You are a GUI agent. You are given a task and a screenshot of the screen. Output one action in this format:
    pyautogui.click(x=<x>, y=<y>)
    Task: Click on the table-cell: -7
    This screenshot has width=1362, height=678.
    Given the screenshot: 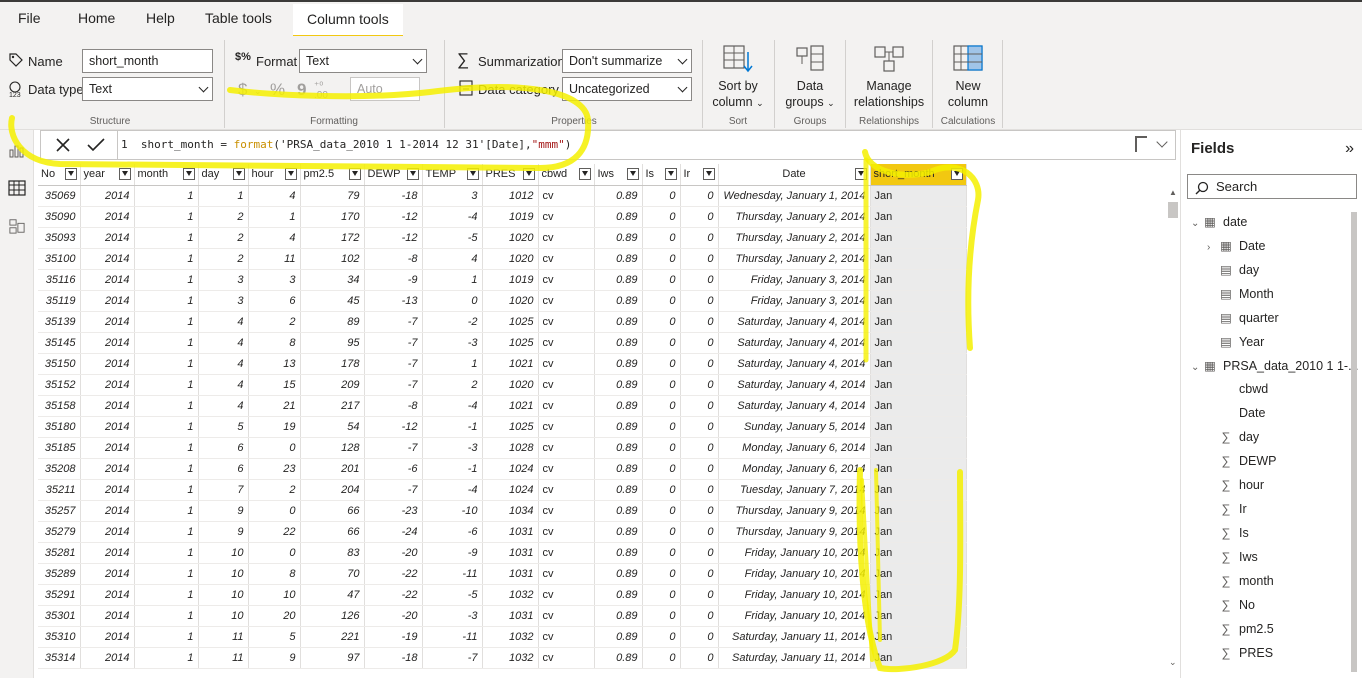 What is the action you would take?
    pyautogui.click(x=393, y=364)
    